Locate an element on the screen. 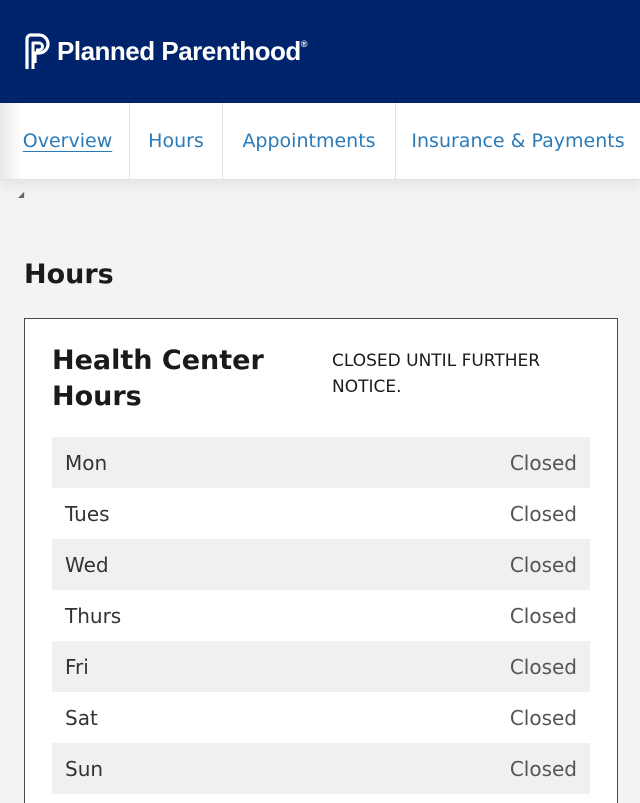  table-row: Mon Closed is located at coordinates (321, 462).